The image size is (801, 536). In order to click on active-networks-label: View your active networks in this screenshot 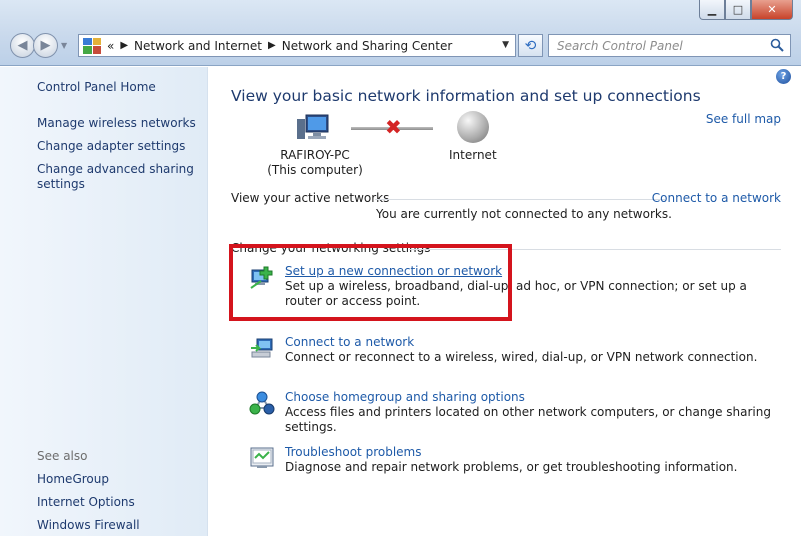, I will do `click(310, 198)`.